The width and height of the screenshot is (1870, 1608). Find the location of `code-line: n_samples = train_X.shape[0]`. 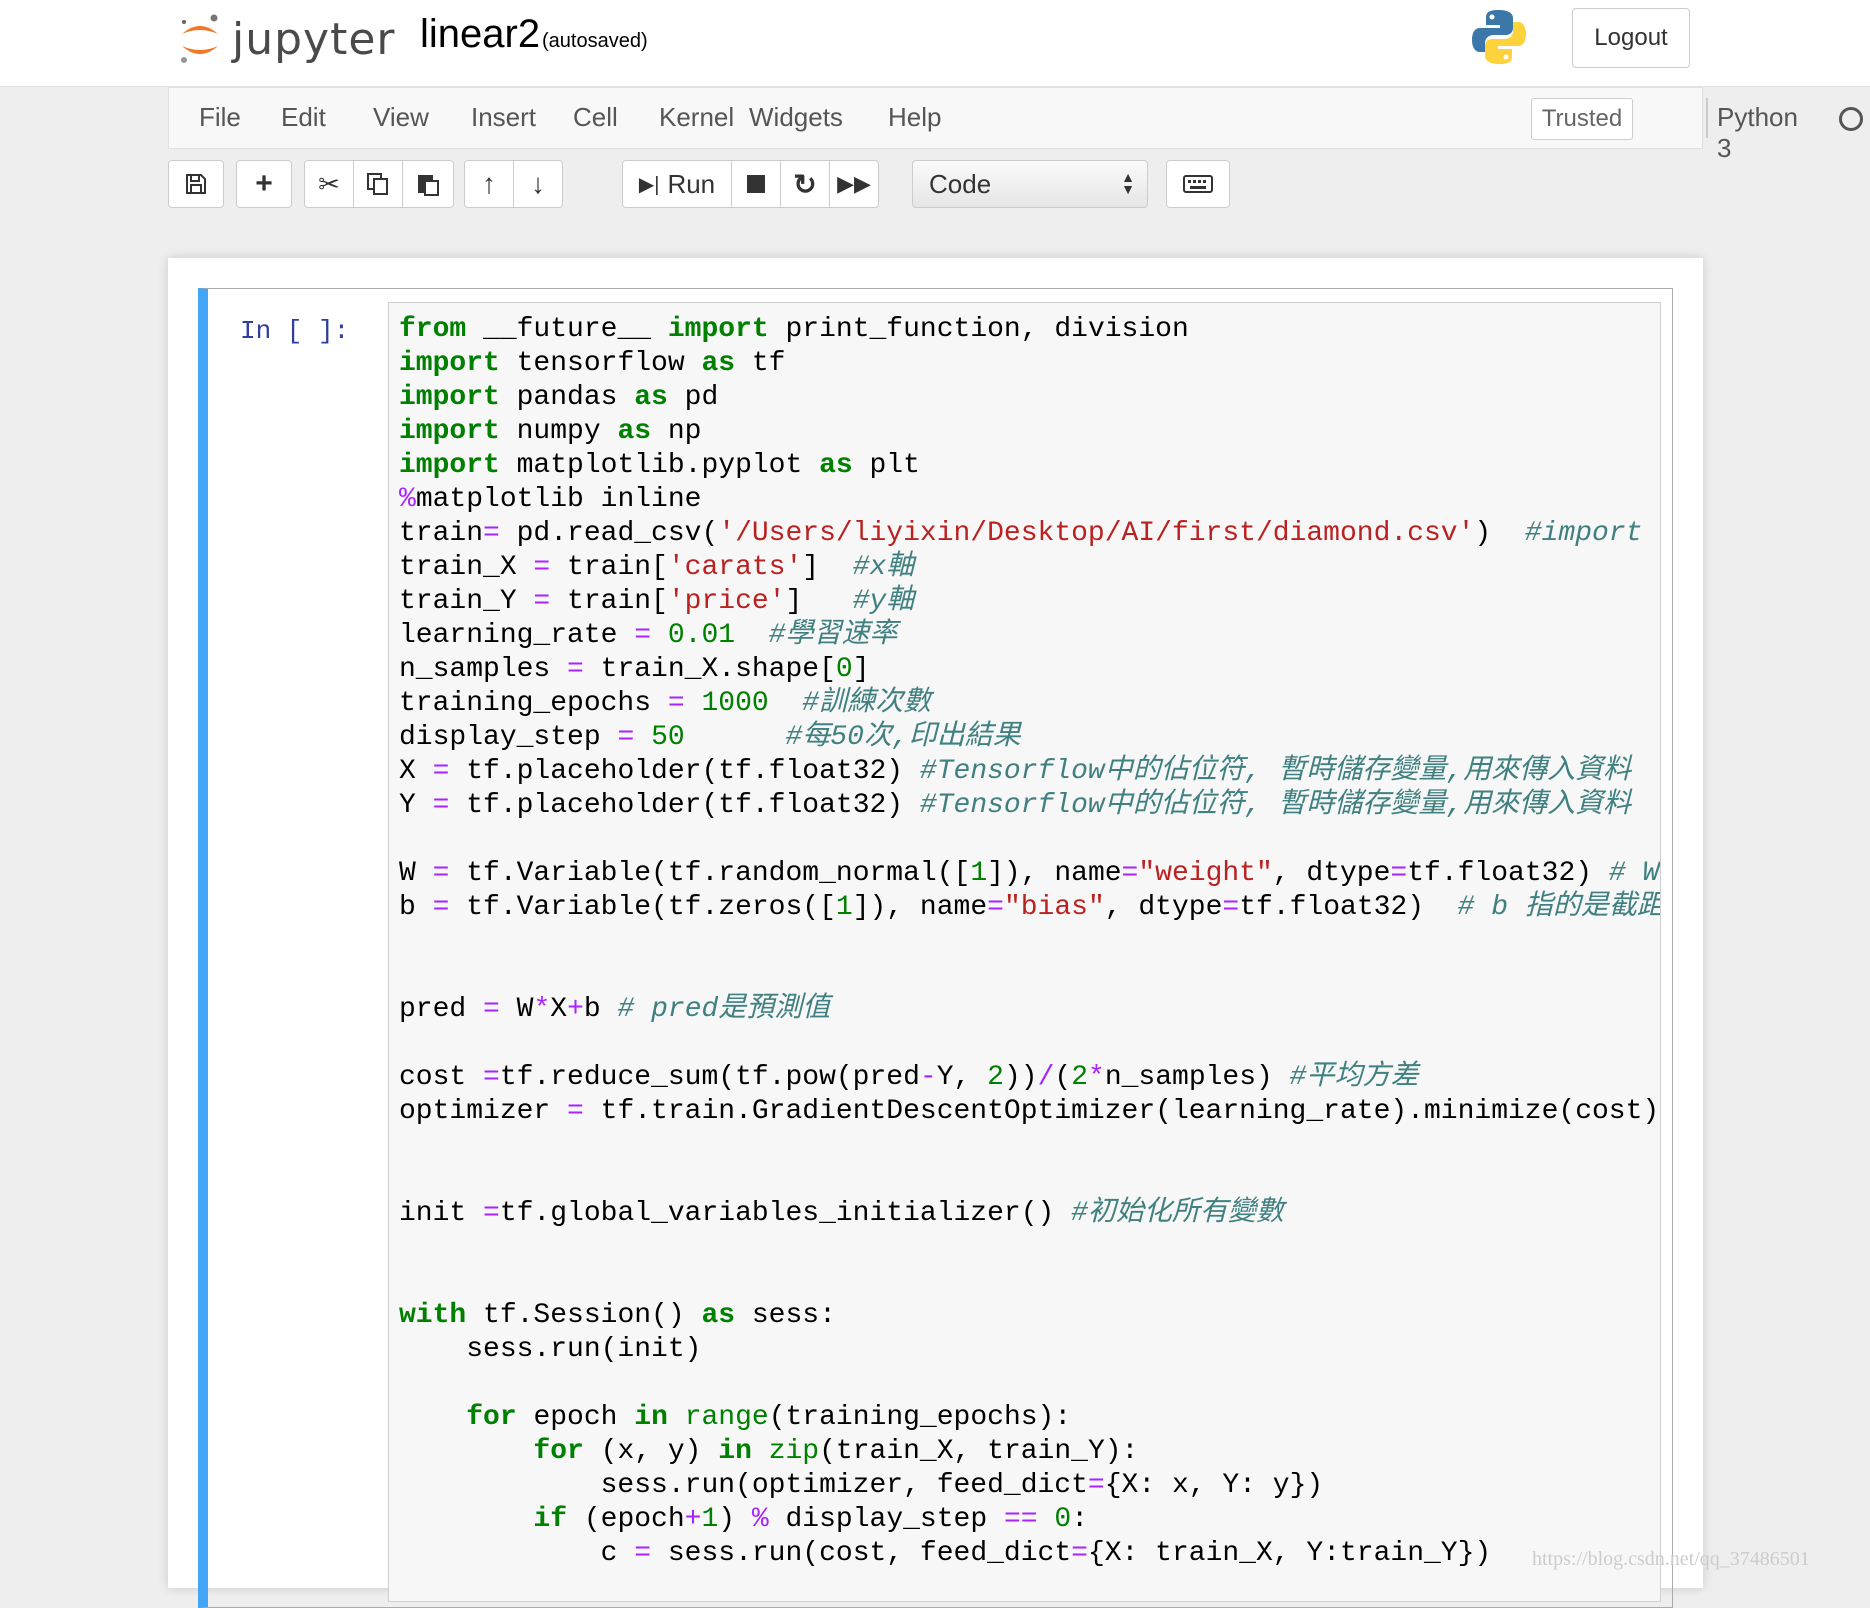

code-line: n_samples = train_X.shape[0] is located at coordinates (634, 669).